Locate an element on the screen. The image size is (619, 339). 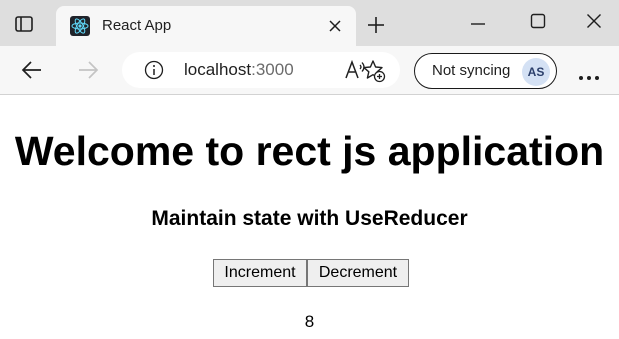
increment-button: Increment is located at coordinates (260, 273).